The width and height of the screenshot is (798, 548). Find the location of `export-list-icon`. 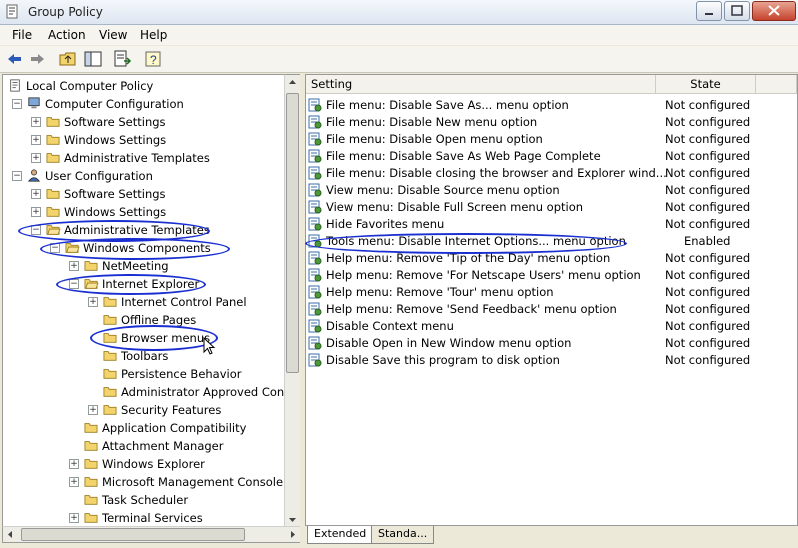

export-list-icon is located at coordinates (122, 59).